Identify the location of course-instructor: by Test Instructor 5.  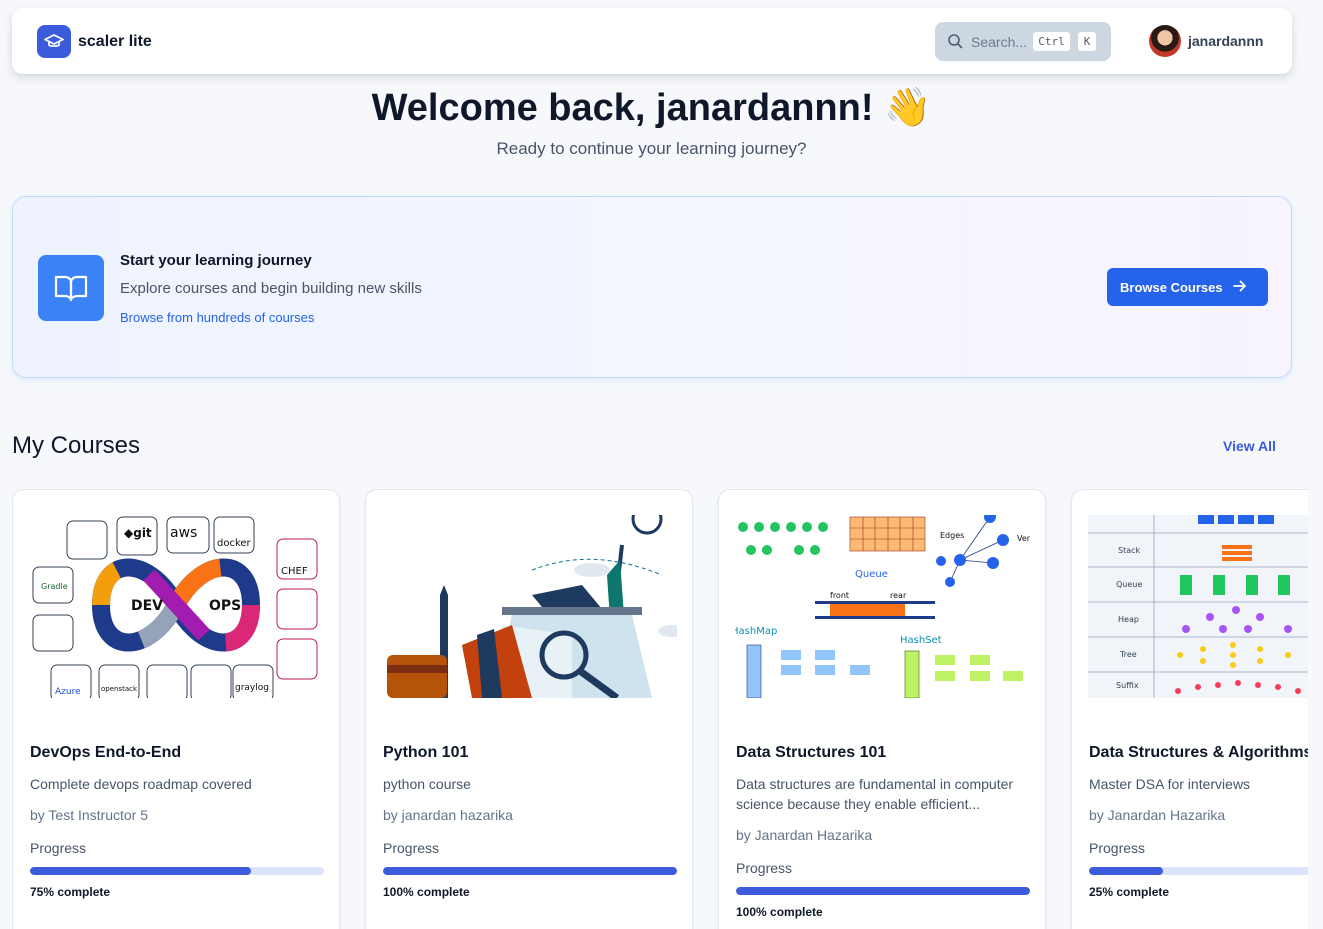
(89, 815).